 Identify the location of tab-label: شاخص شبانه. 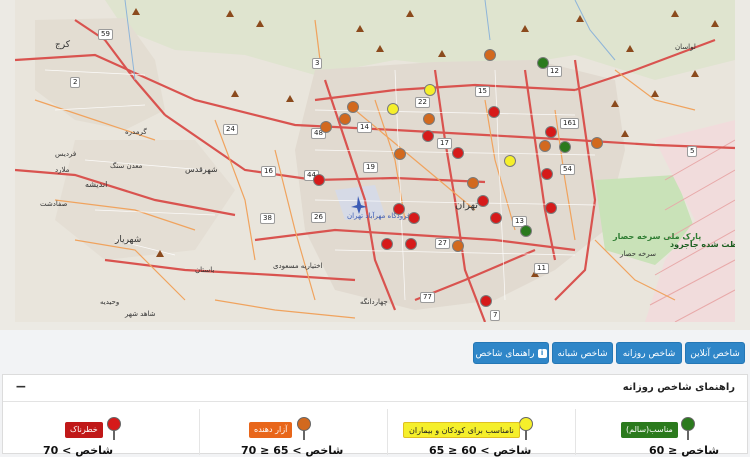
(582, 354).